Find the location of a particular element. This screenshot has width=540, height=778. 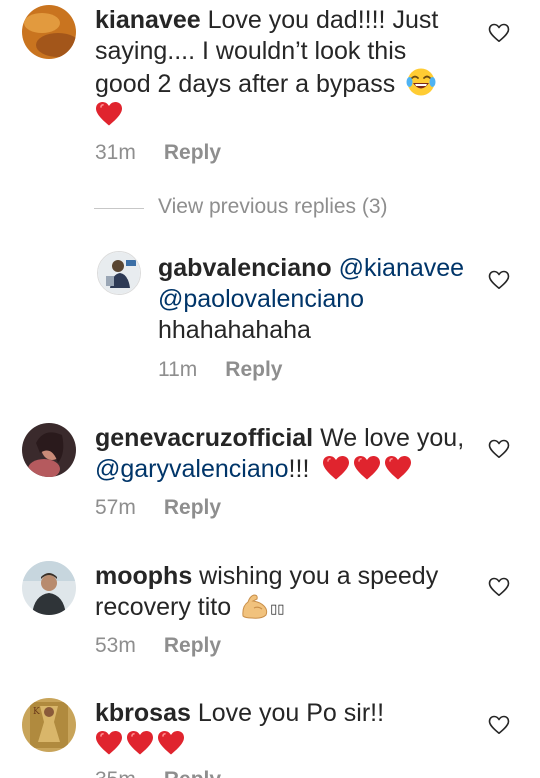

username: gabvalenciano is located at coordinates (245, 268).